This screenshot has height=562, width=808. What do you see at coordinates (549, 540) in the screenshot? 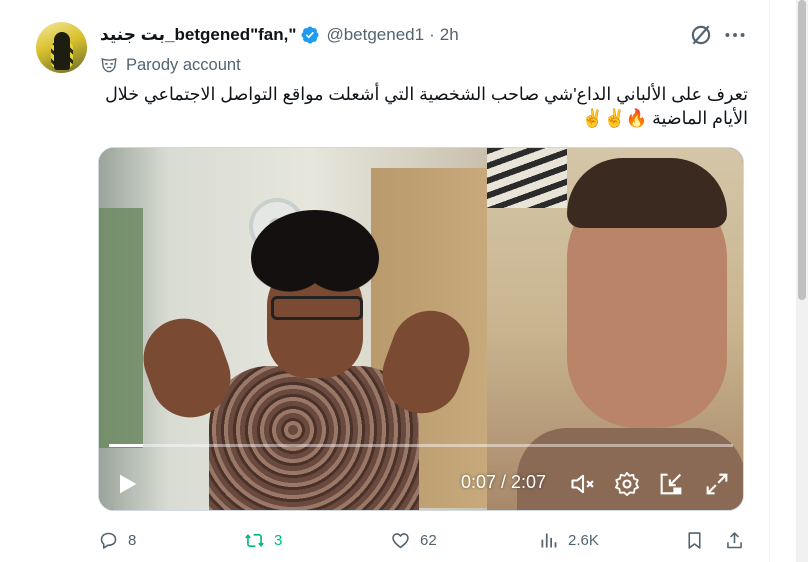
I see `analytics-icon` at bounding box center [549, 540].